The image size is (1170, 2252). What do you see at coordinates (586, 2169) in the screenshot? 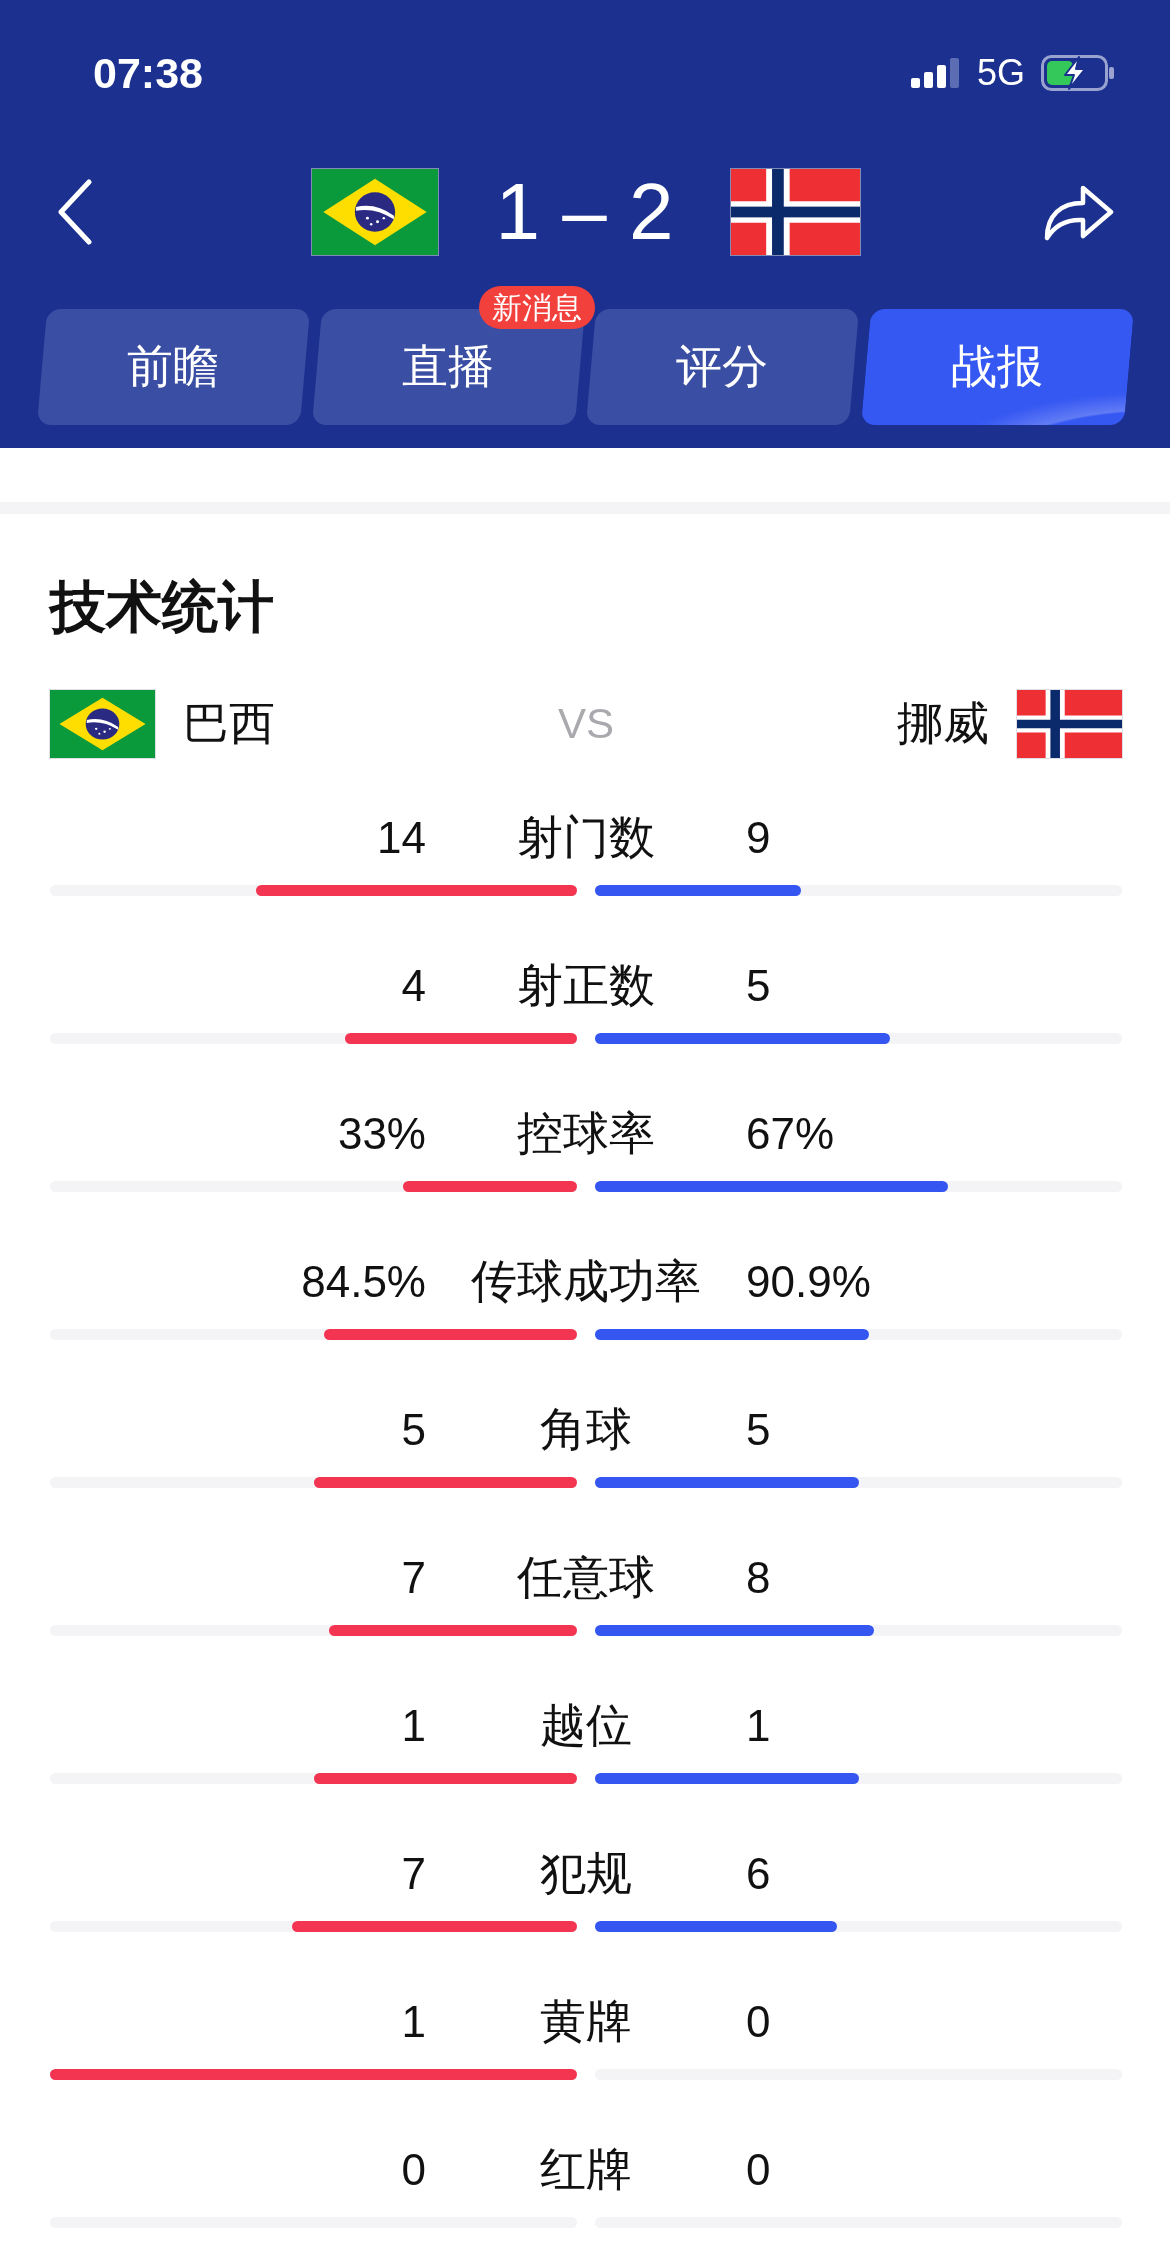
I see `stat-label: 红牌` at bounding box center [586, 2169].